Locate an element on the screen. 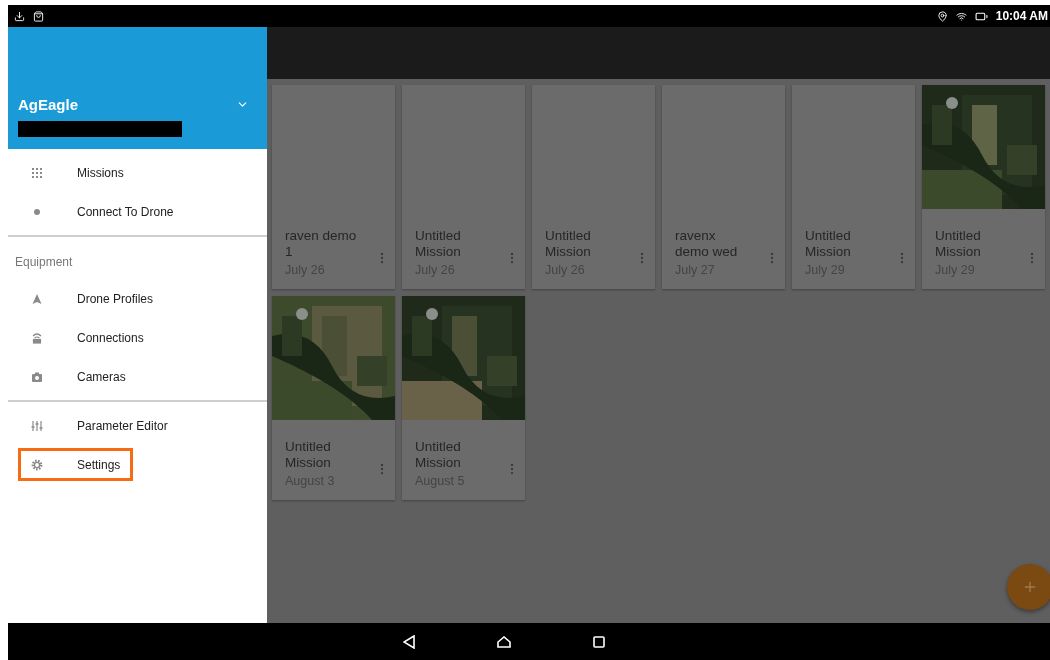 Image resolution: width=1050 pixels, height=660 pixels. wifi-icon is located at coordinates (961, 16).